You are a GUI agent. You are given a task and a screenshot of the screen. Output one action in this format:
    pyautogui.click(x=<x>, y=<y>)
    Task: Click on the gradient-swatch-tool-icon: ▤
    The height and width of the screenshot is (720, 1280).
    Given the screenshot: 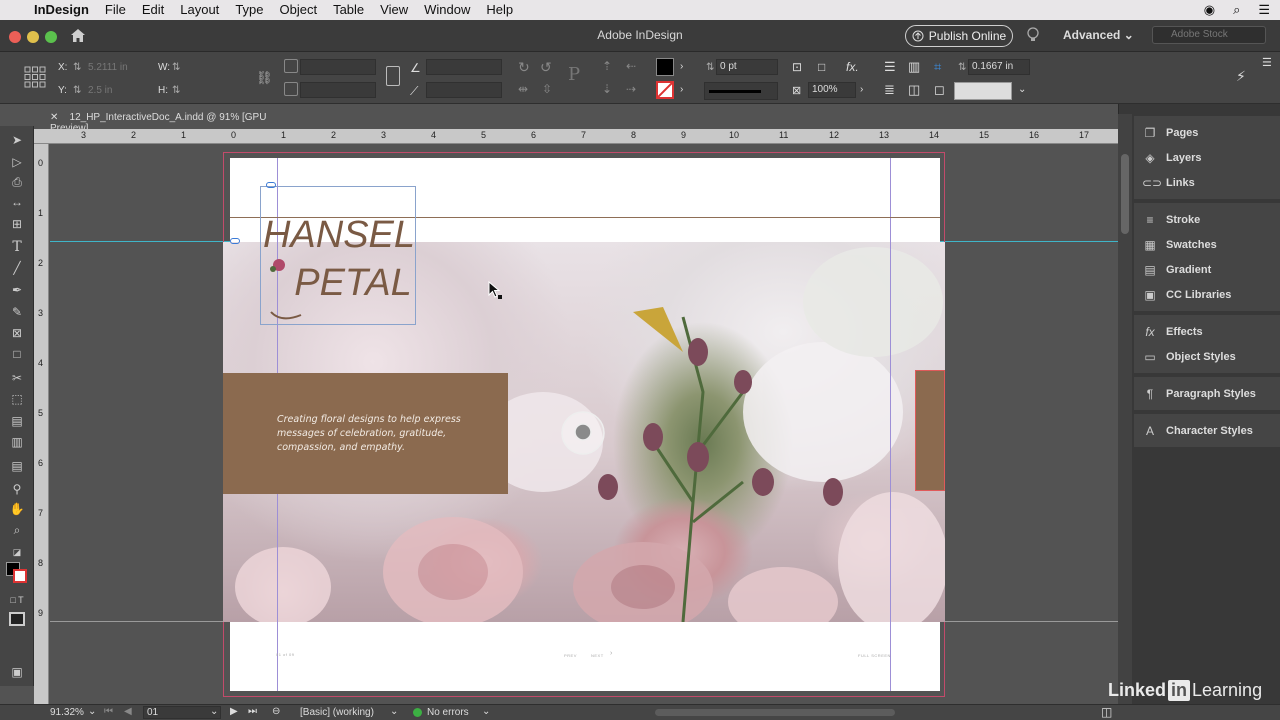 What is the action you would take?
    pyautogui.click(x=17, y=421)
    